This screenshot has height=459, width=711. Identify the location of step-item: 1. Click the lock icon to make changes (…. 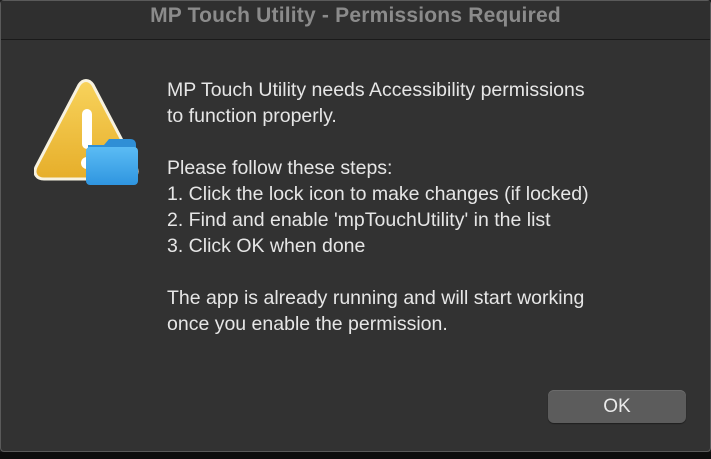
(378, 194).